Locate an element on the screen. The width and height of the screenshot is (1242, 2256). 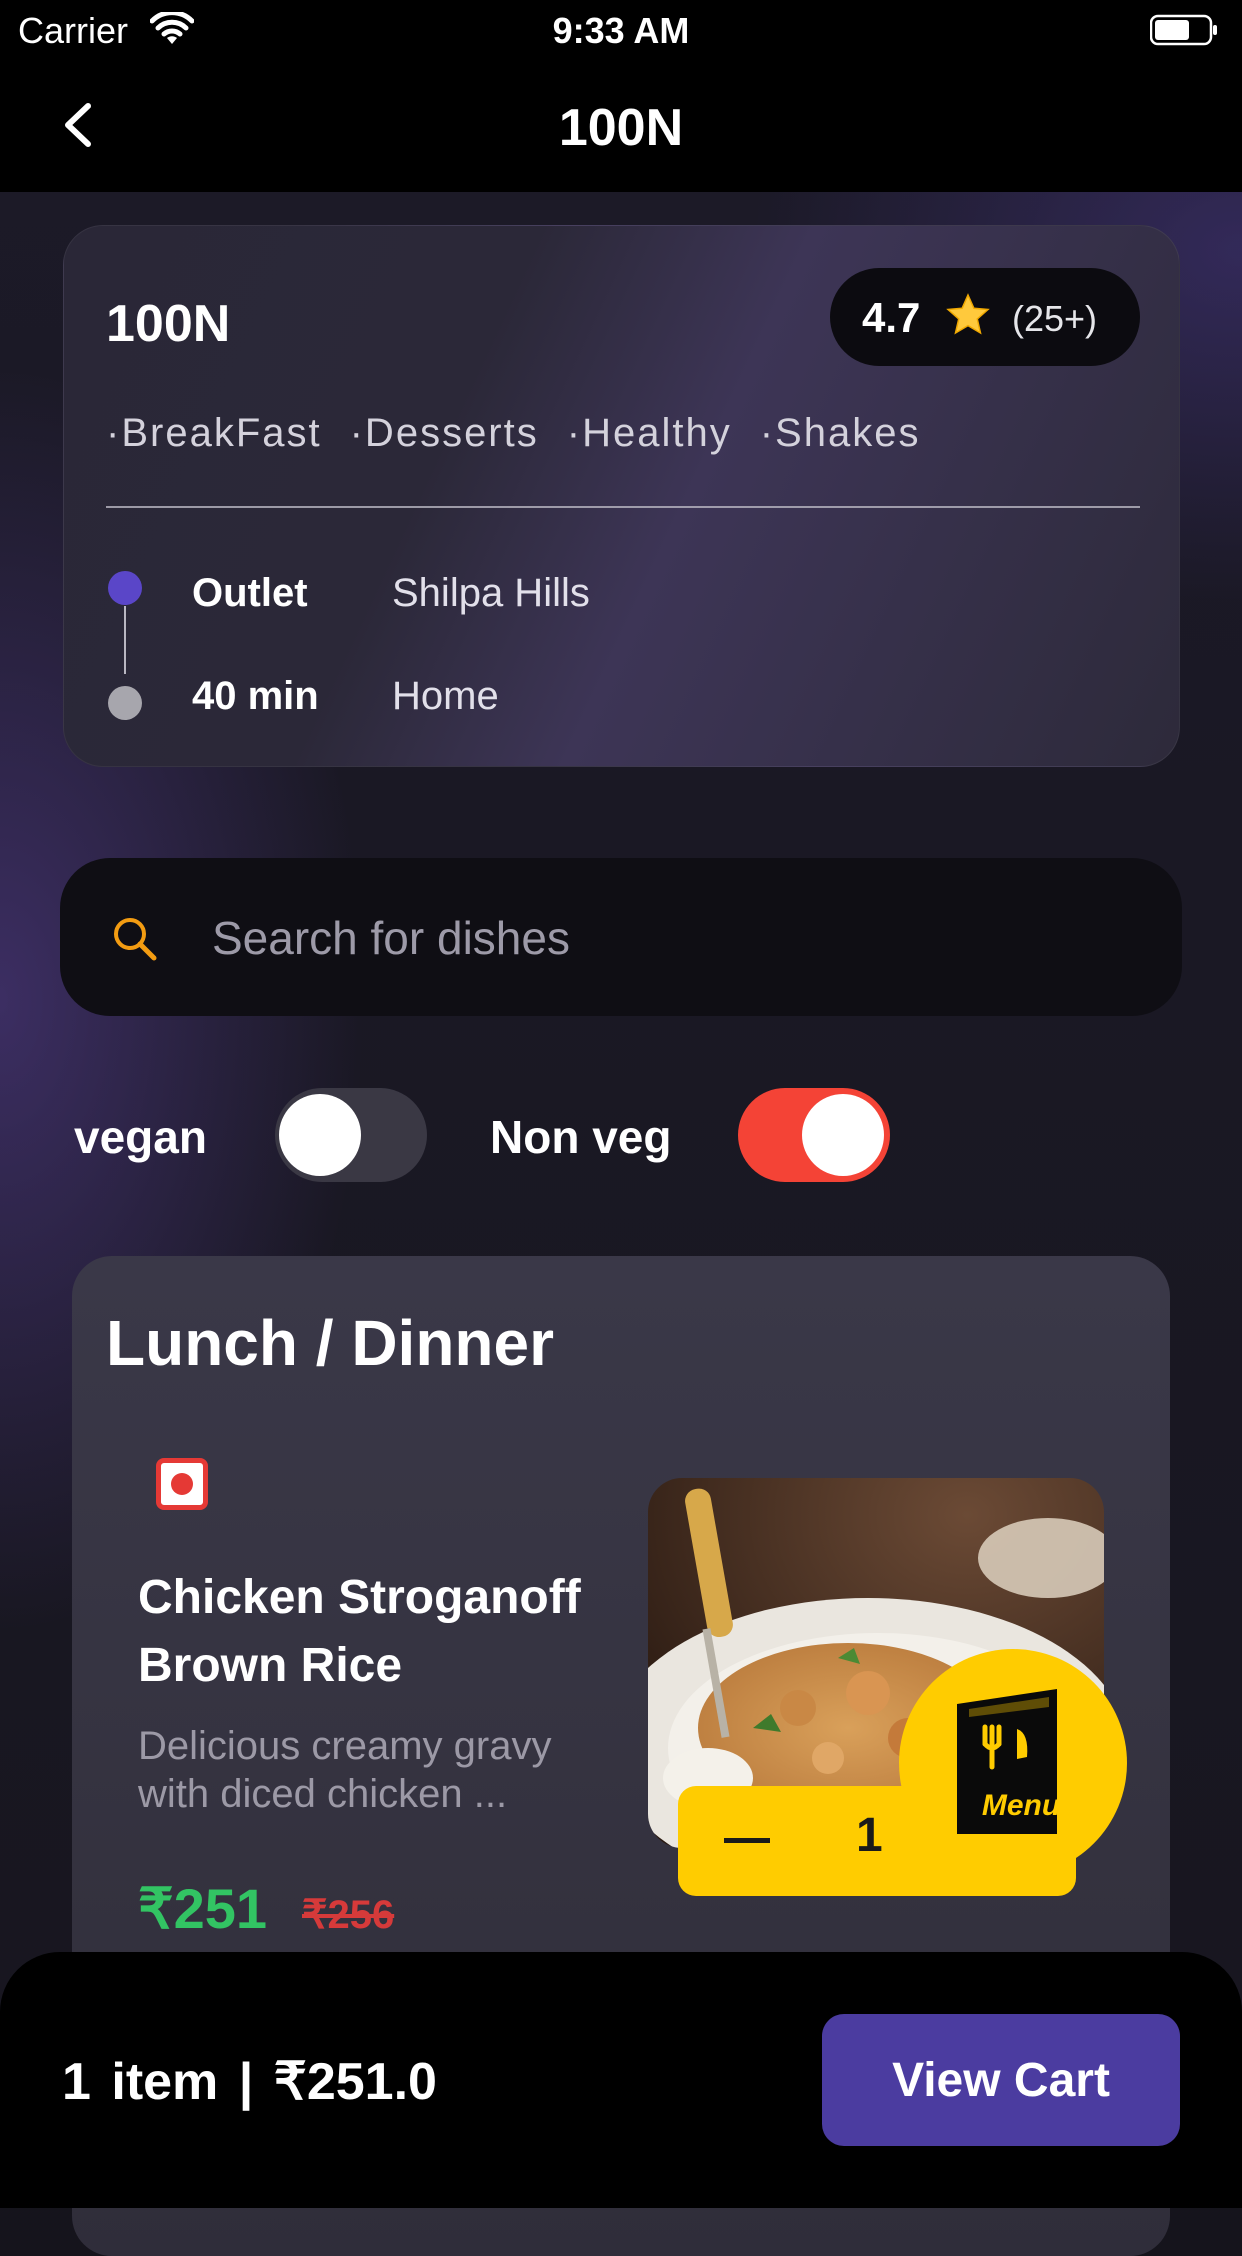
decrement-button is located at coordinates (747, 1840).